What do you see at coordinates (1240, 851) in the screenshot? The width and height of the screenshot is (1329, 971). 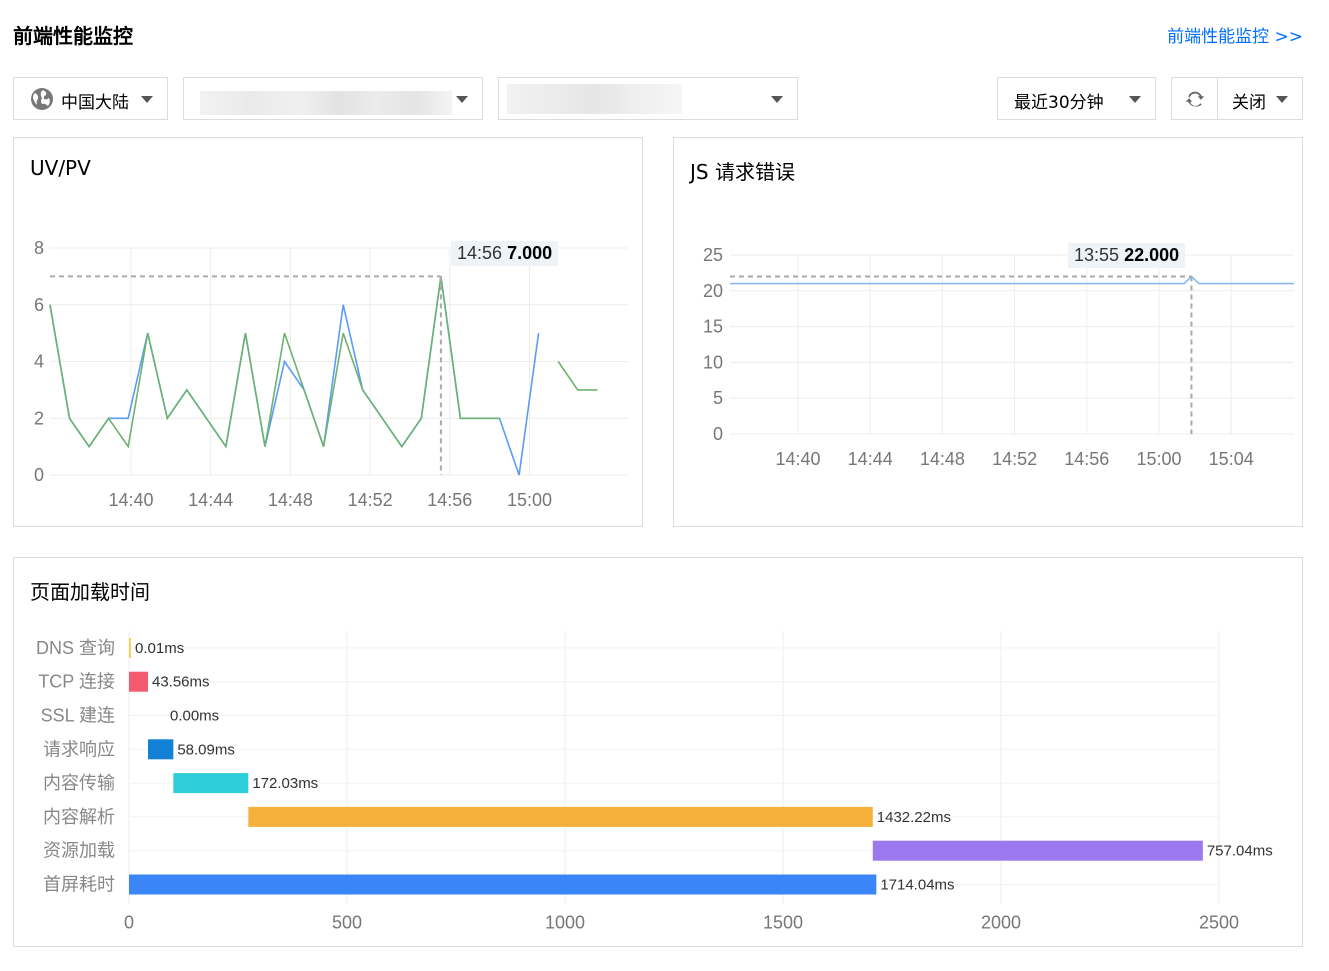 I see `bar-value-label: 757.04ms` at bounding box center [1240, 851].